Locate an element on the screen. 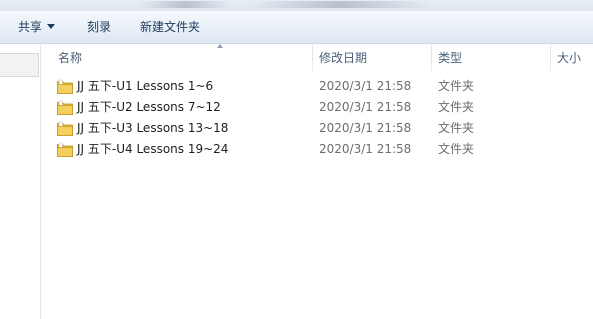  file-name: JJ 五下-U3 Lessons 13~18 is located at coordinates (153, 128).